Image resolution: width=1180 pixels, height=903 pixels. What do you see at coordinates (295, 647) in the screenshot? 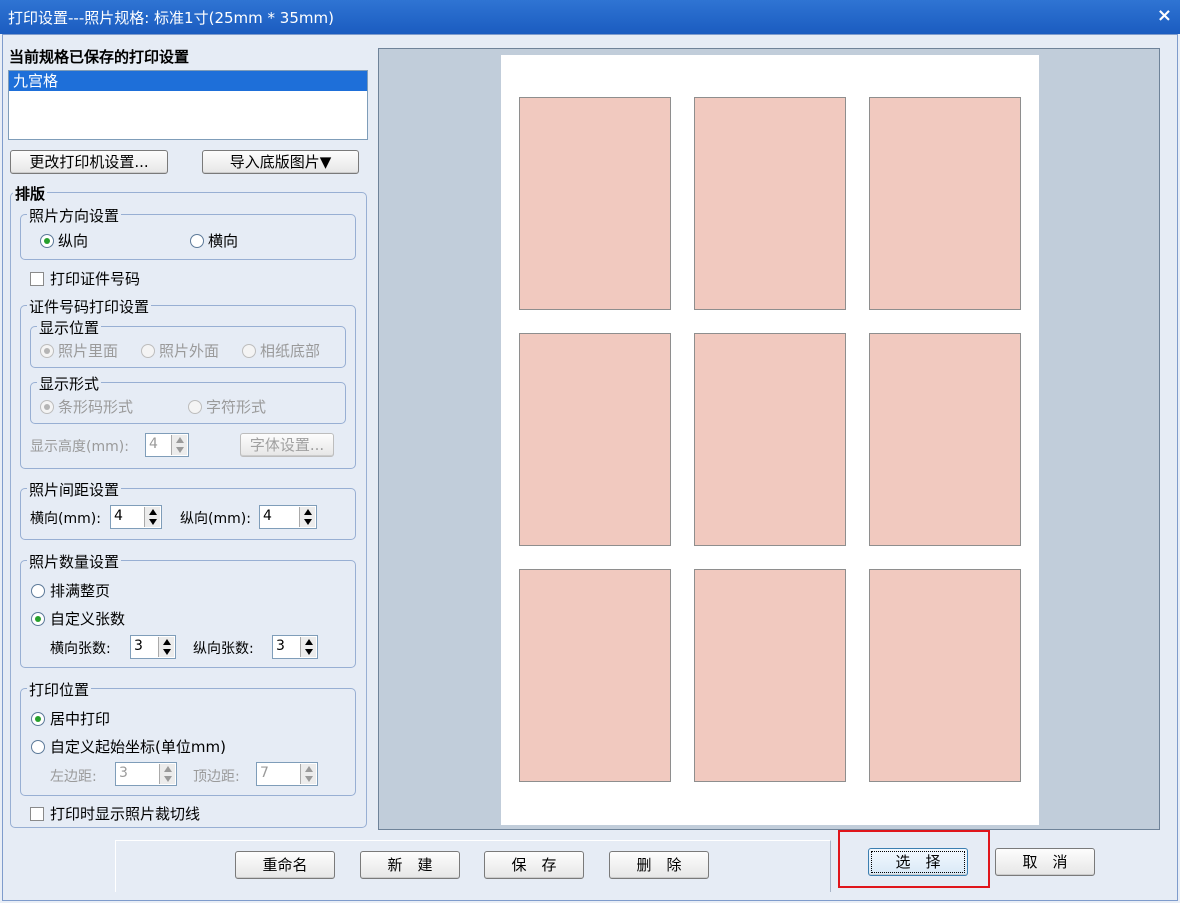
I see `rows-stepper: 3` at bounding box center [295, 647].